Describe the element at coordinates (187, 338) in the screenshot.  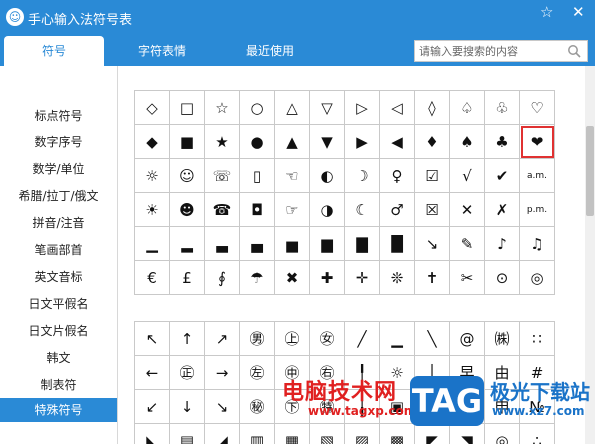
I see `symbol-cell: ↑` at that location.